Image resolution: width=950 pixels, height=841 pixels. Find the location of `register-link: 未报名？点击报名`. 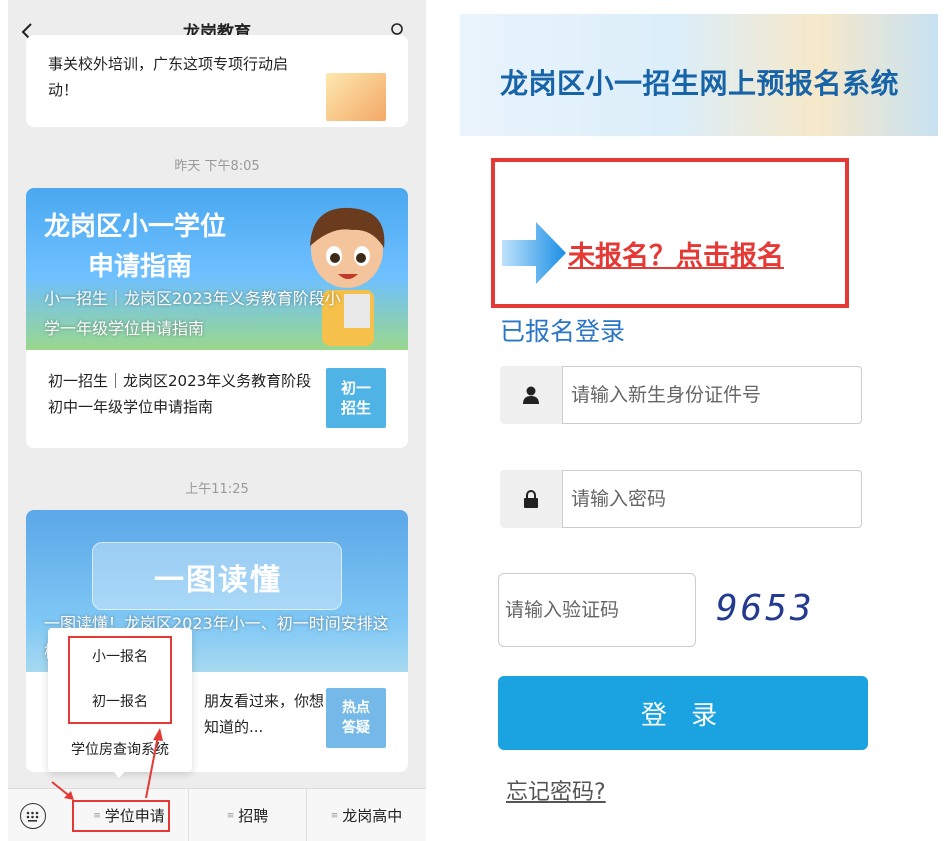

register-link: 未报名？点击报名 is located at coordinates (676, 253).